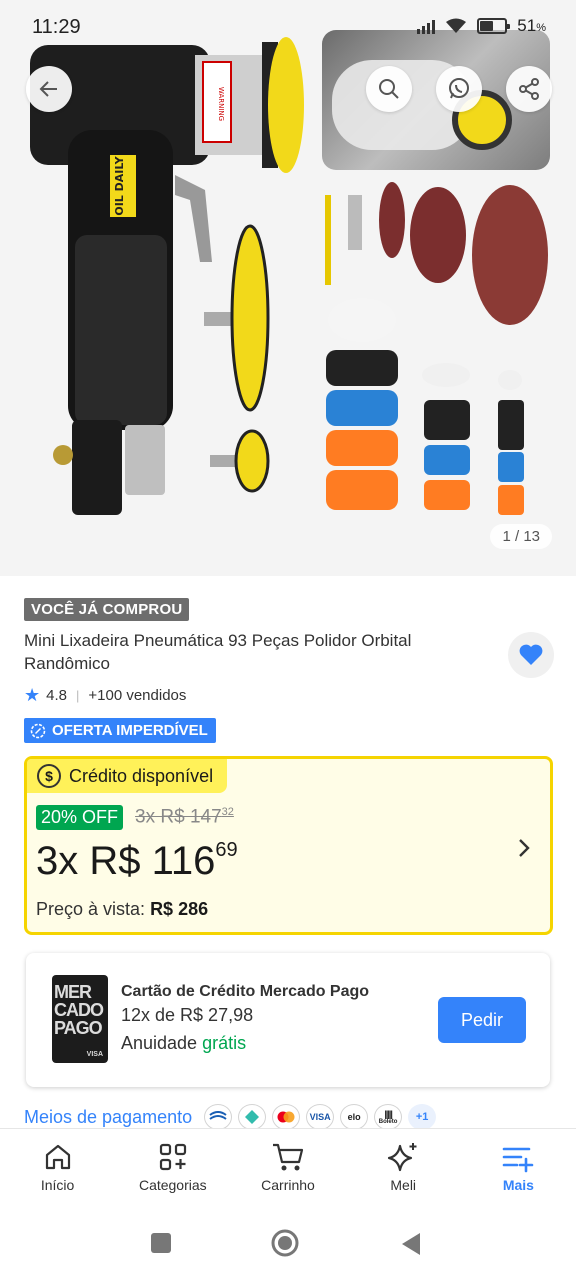  I want to click on credit-tag: $ Crédito disponível, so click(127, 776).